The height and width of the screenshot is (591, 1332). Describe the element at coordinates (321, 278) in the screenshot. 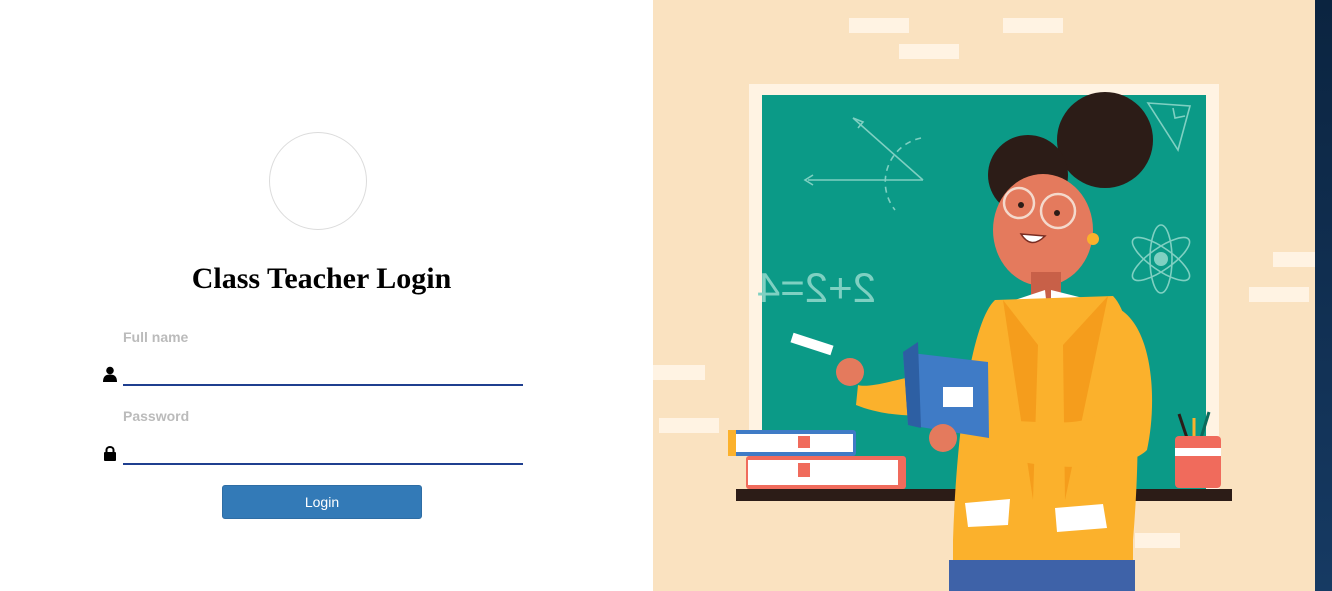

I see `page-title: Class Teacher Login` at that location.